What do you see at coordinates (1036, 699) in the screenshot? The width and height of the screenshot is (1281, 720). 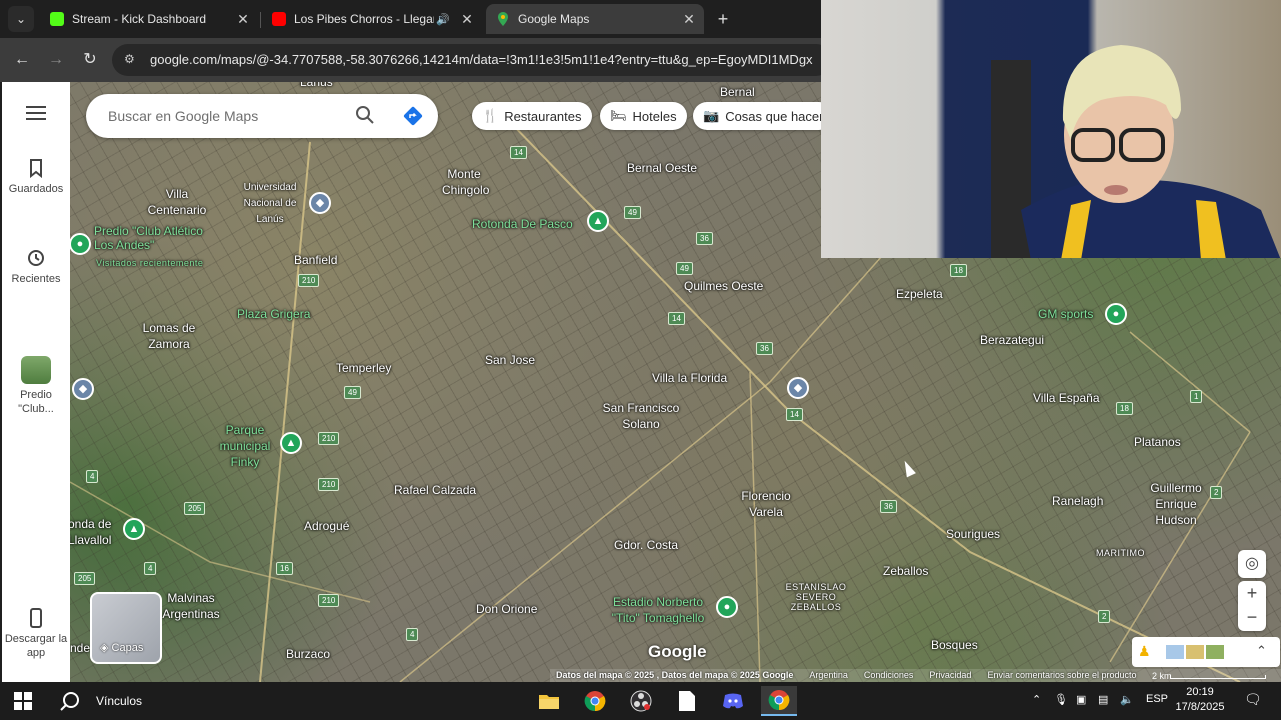 I see `chevron-up-icon: ⌃` at bounding box center [1036, 699].